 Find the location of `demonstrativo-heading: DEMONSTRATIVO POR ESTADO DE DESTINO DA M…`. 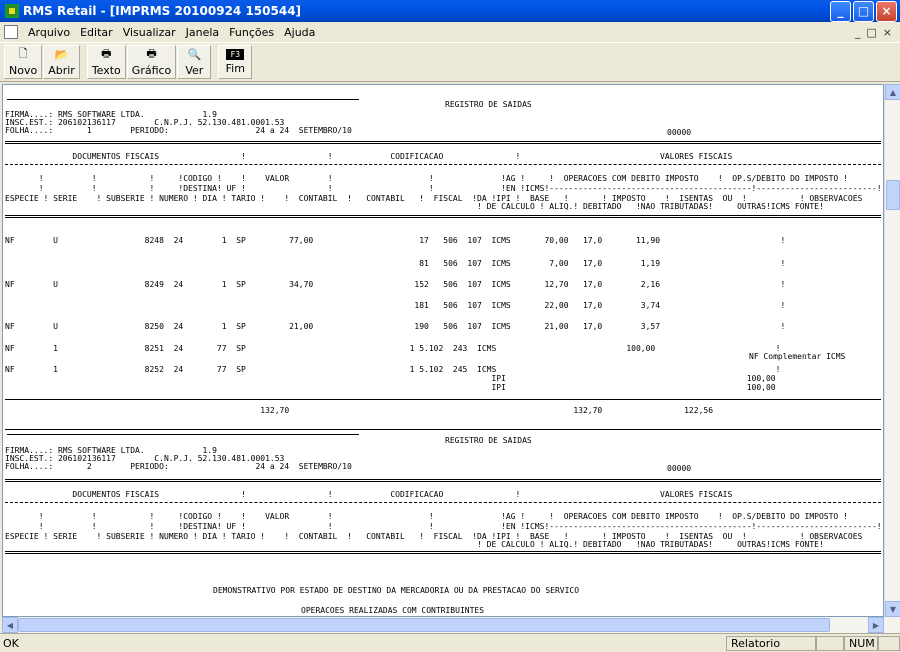

demonstrativo-heading: DEMONSTRATIVO POR ESTADO DE DESTINO DA M… is located at coordinates (396, 590).